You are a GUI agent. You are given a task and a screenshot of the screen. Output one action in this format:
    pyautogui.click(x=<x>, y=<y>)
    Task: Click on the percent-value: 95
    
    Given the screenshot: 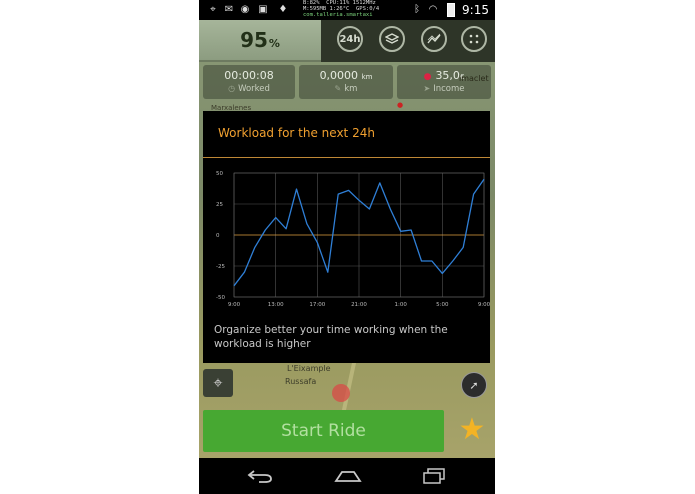 What is the action you would take?
    pyautogui.click(x=254, y=40)
    